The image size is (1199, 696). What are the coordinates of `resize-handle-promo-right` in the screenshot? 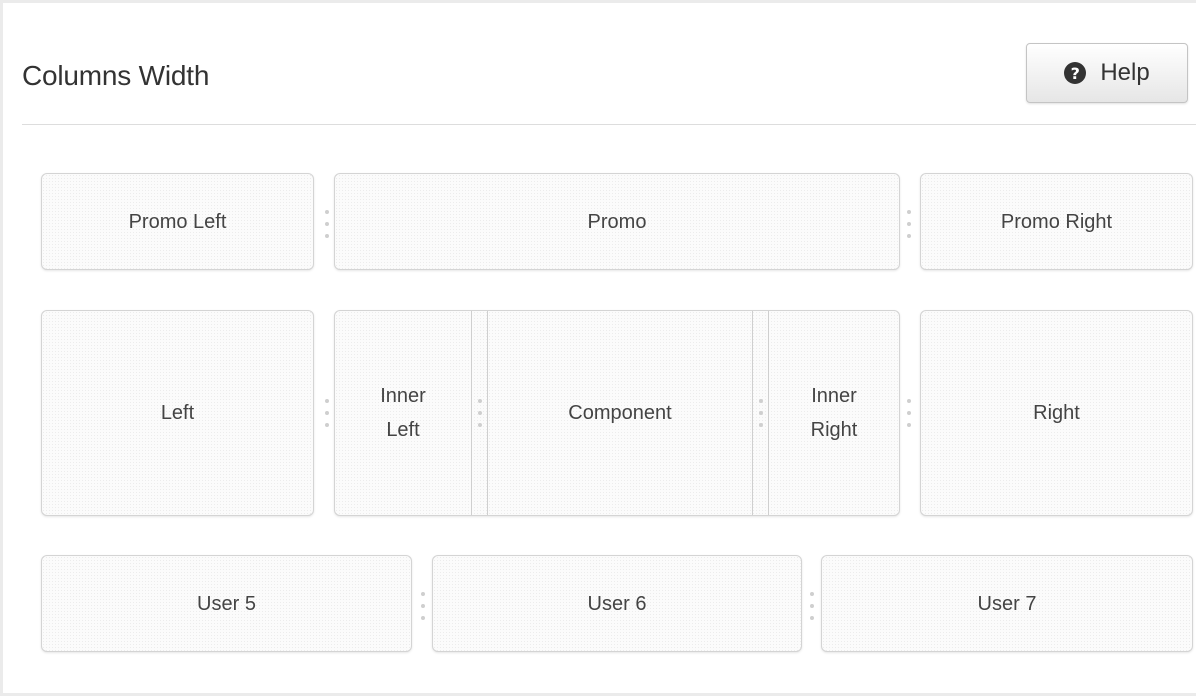 It's located at (909, 224).